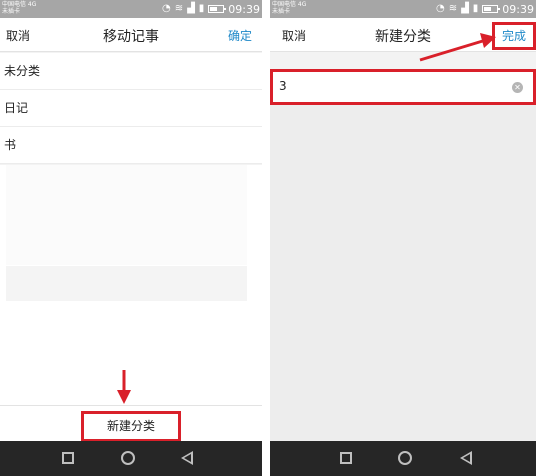  Describe the element at coordinates (283, 86) in the screenshot. I see `category-name-value: 3` at that location.